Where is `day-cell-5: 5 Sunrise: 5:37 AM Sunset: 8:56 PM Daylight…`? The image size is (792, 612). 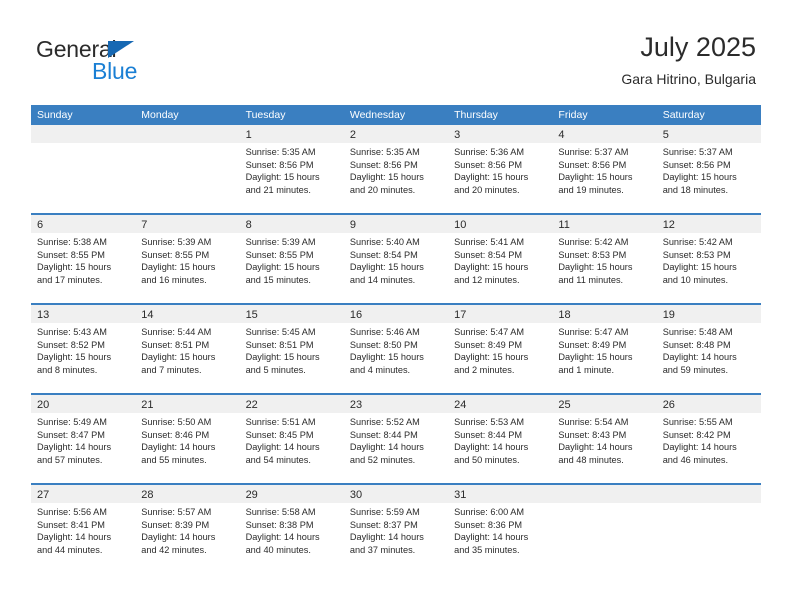 day-cell-5: 5 Sunrise: 5:37 AM Sunset: 8:56 PM Daylight… is located at coordinates (708, 169).